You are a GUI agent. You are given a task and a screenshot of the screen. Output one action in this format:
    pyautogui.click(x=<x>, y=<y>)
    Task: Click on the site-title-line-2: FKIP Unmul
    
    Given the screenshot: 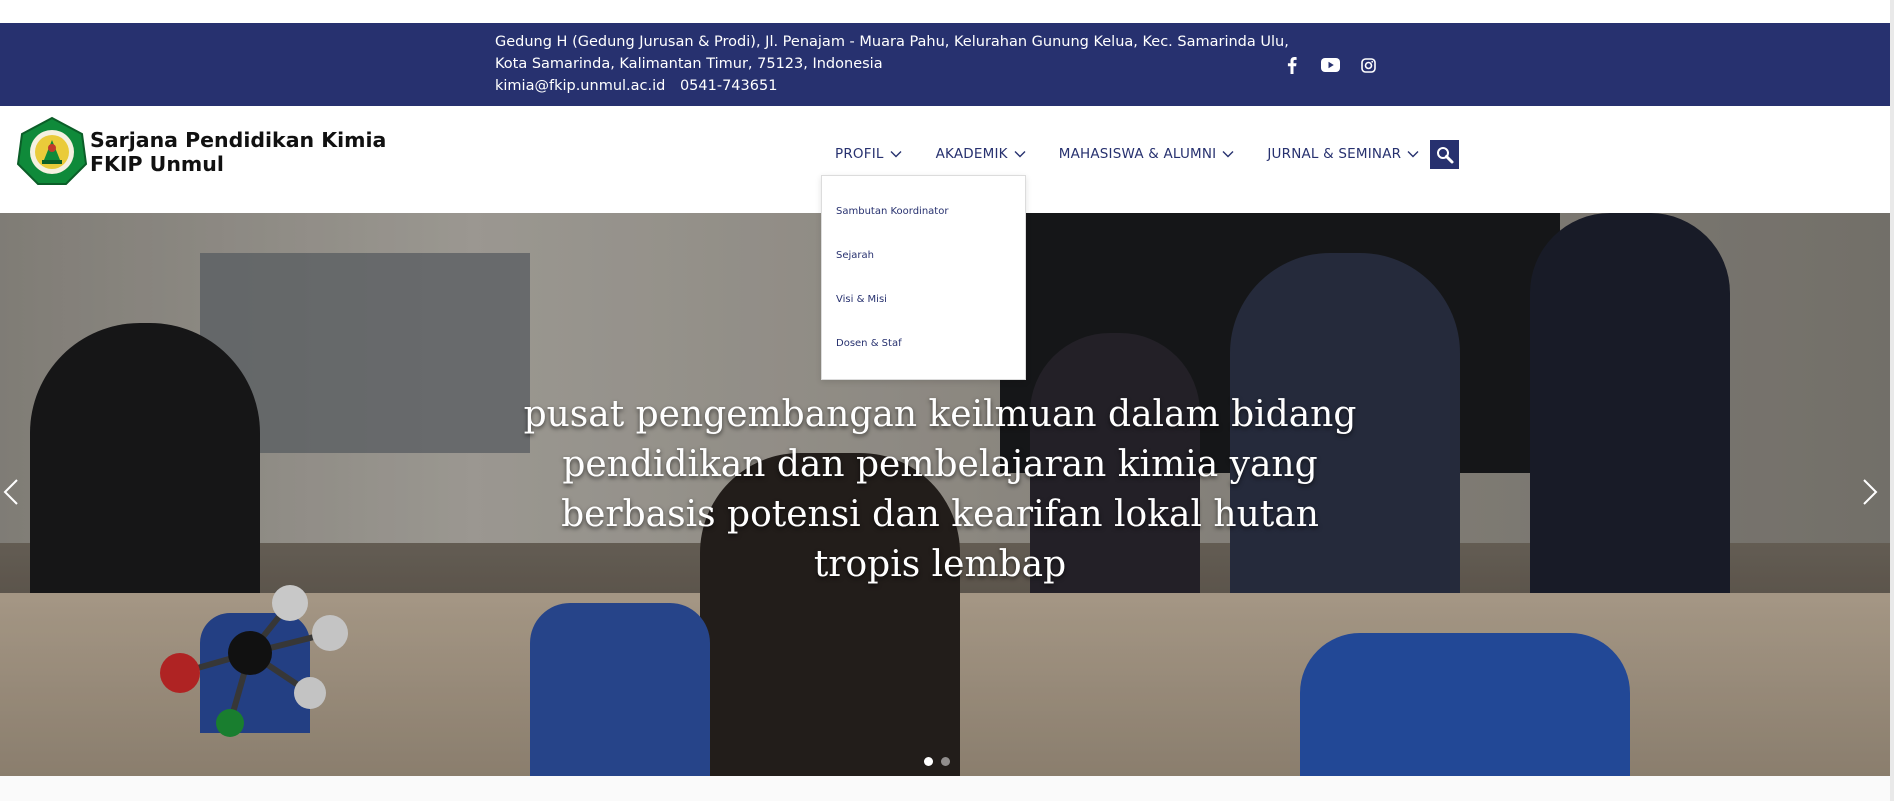 What is the action you would take?
    pyautogui.click(x=157, y=164)
    